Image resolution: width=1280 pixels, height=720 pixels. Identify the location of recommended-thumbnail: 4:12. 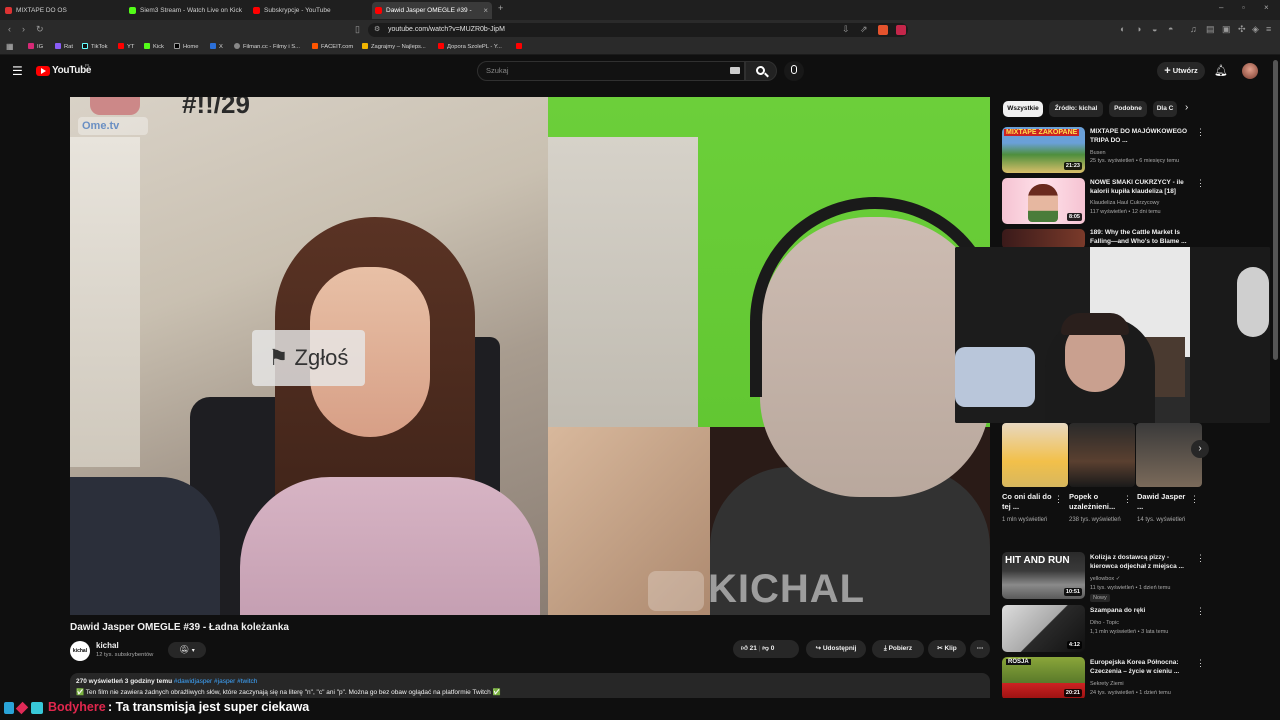
(1043, 628).